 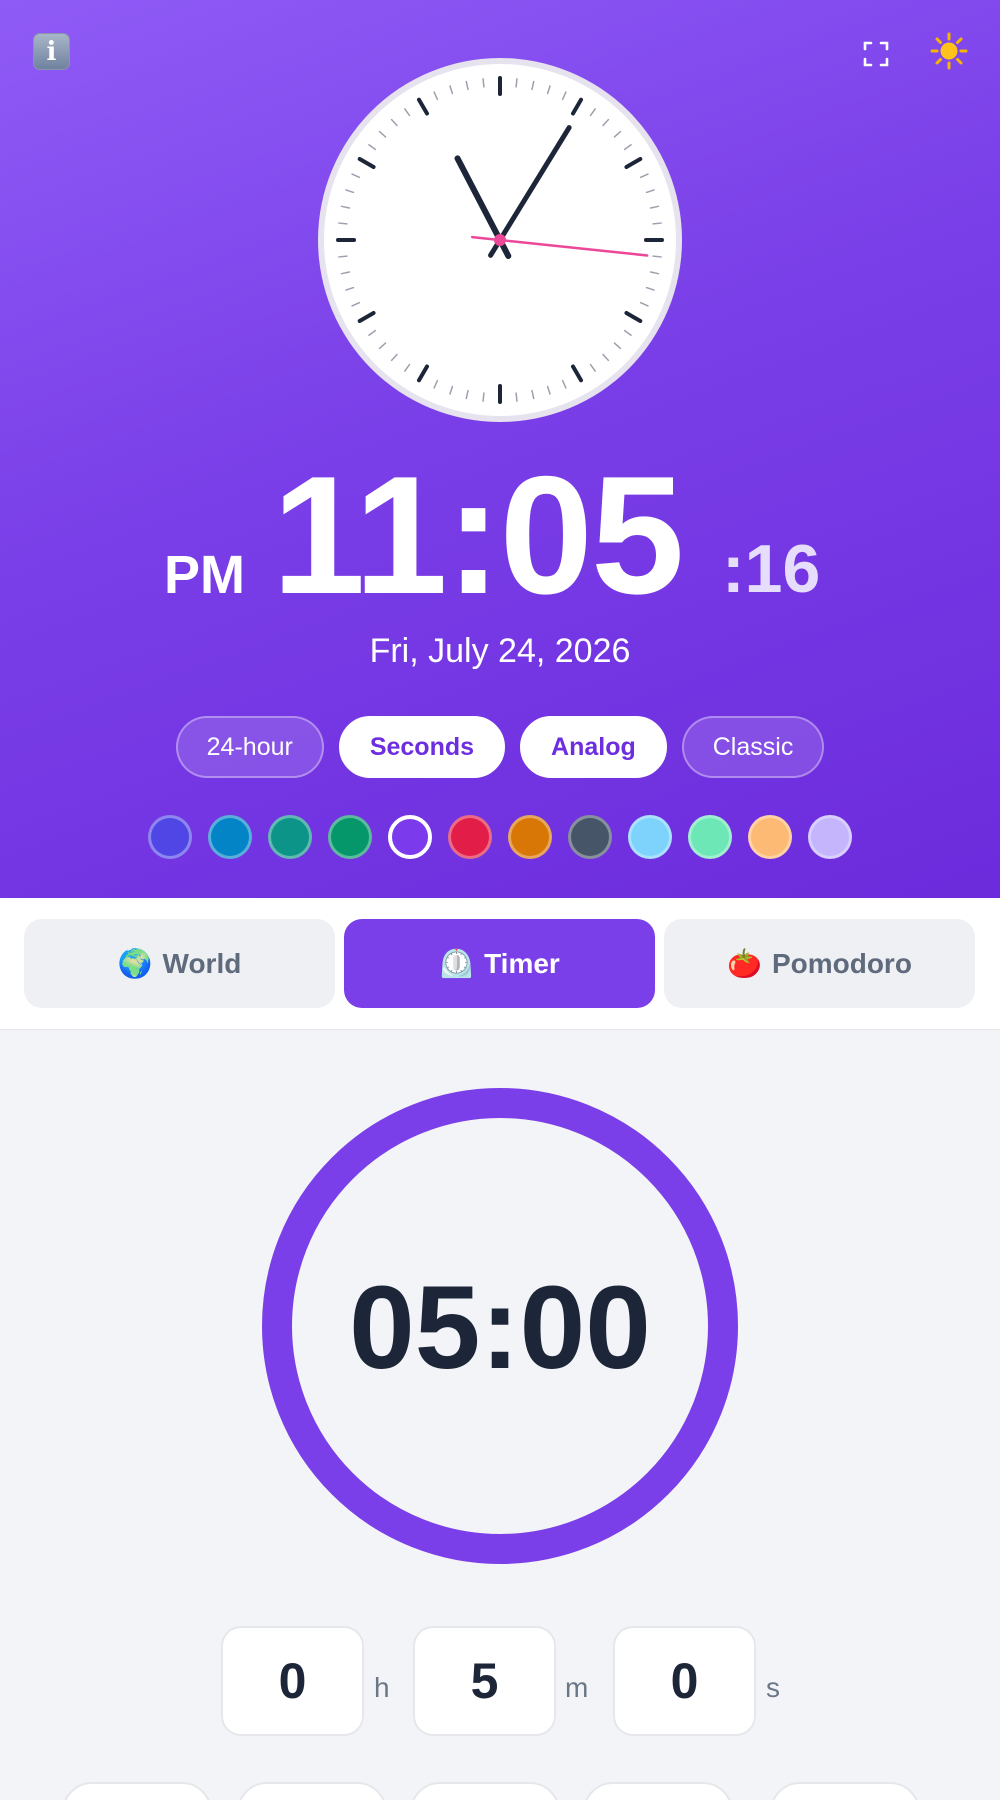 What do you see at coordinates (773, 1687) in the screenshot?
I see `seconds-unit: s` at bounding box center [773, 1687].